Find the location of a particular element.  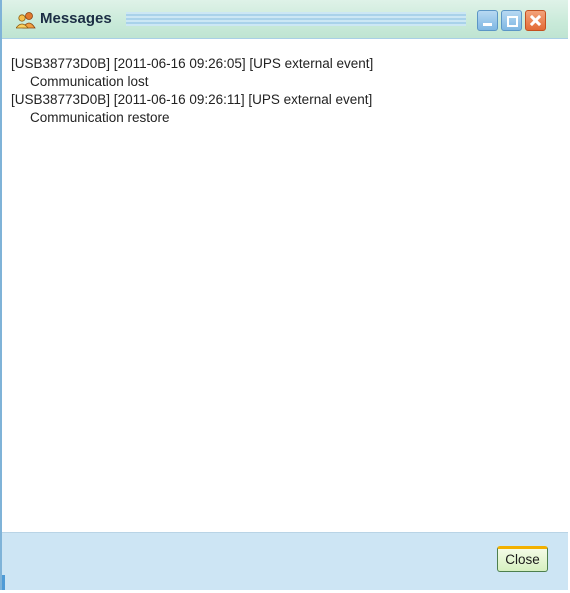

title-bar: Messages is located at coordinates (285, 19).